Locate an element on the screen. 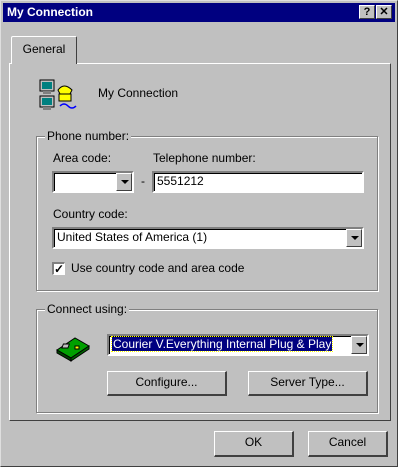  country-code-label: Country code: is located at coordinates (90, 214).